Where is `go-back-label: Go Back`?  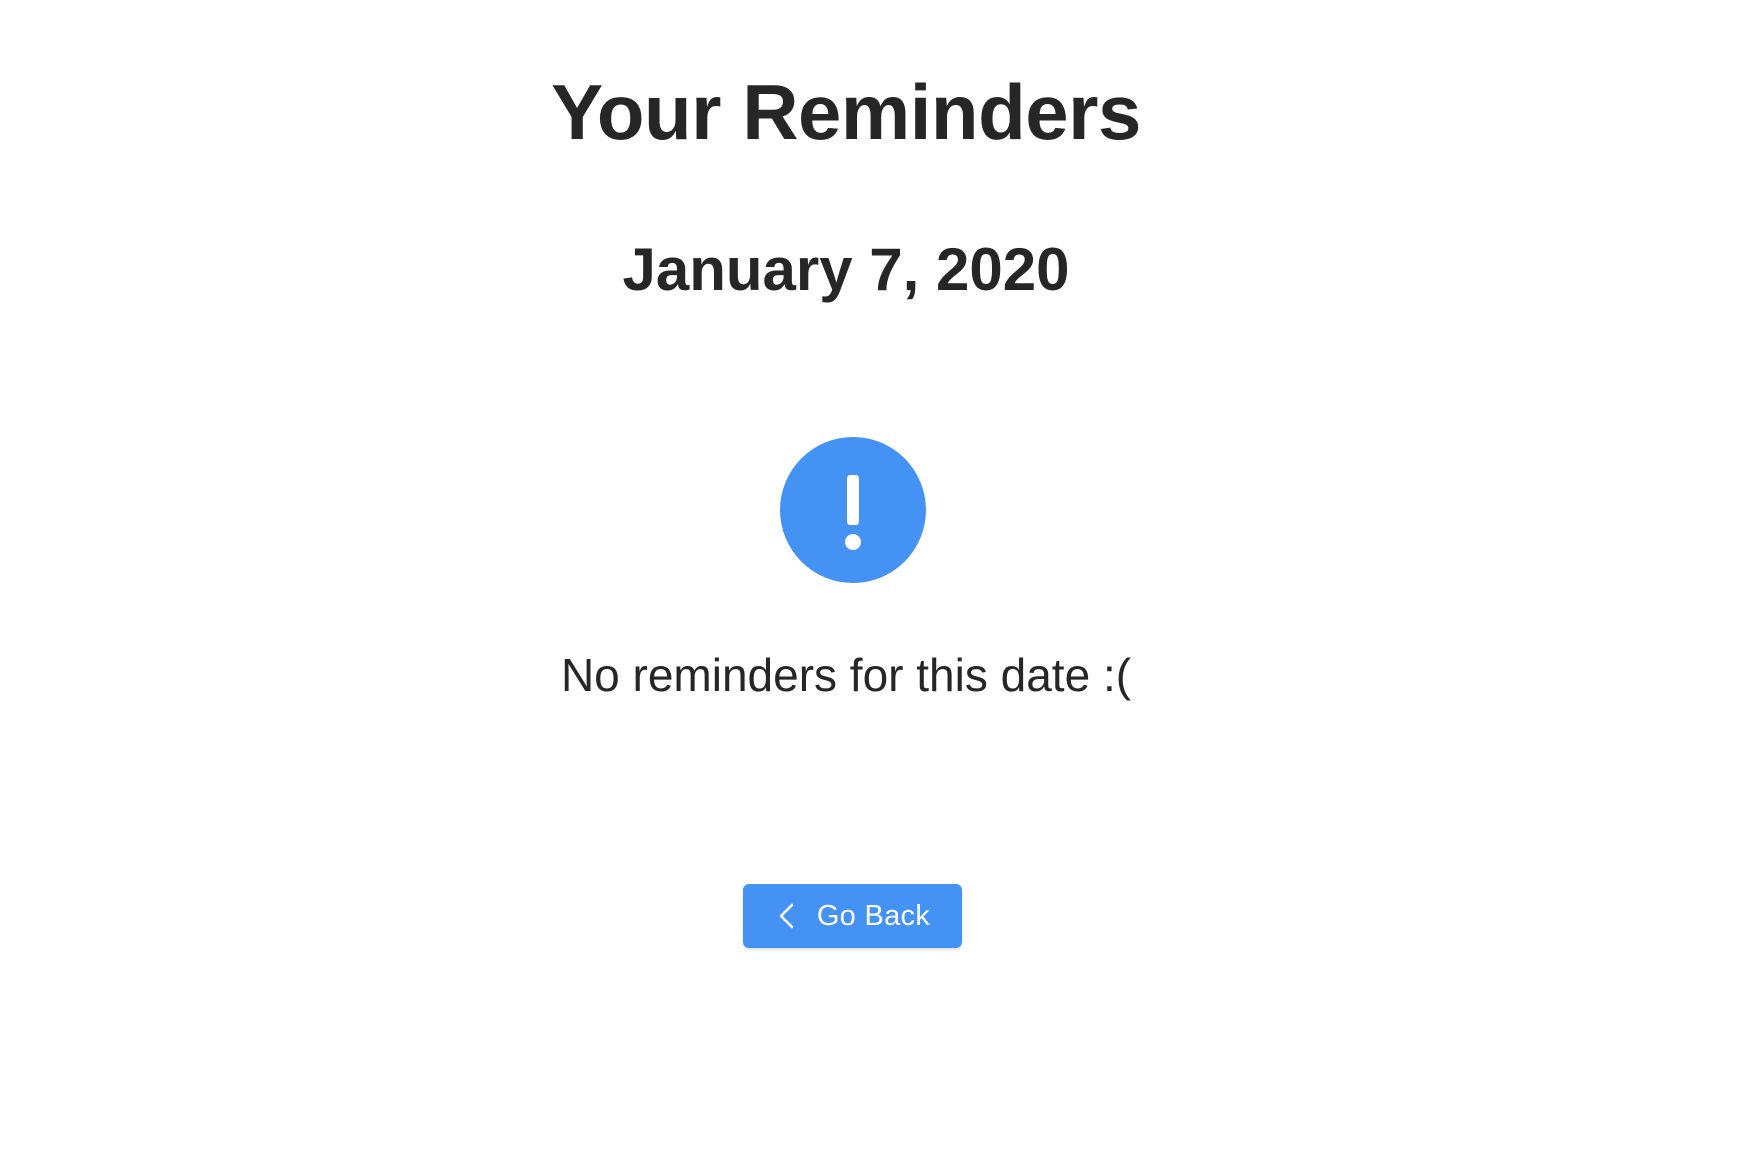 go-back-label: Go Back is located at coordinates (873, 915).